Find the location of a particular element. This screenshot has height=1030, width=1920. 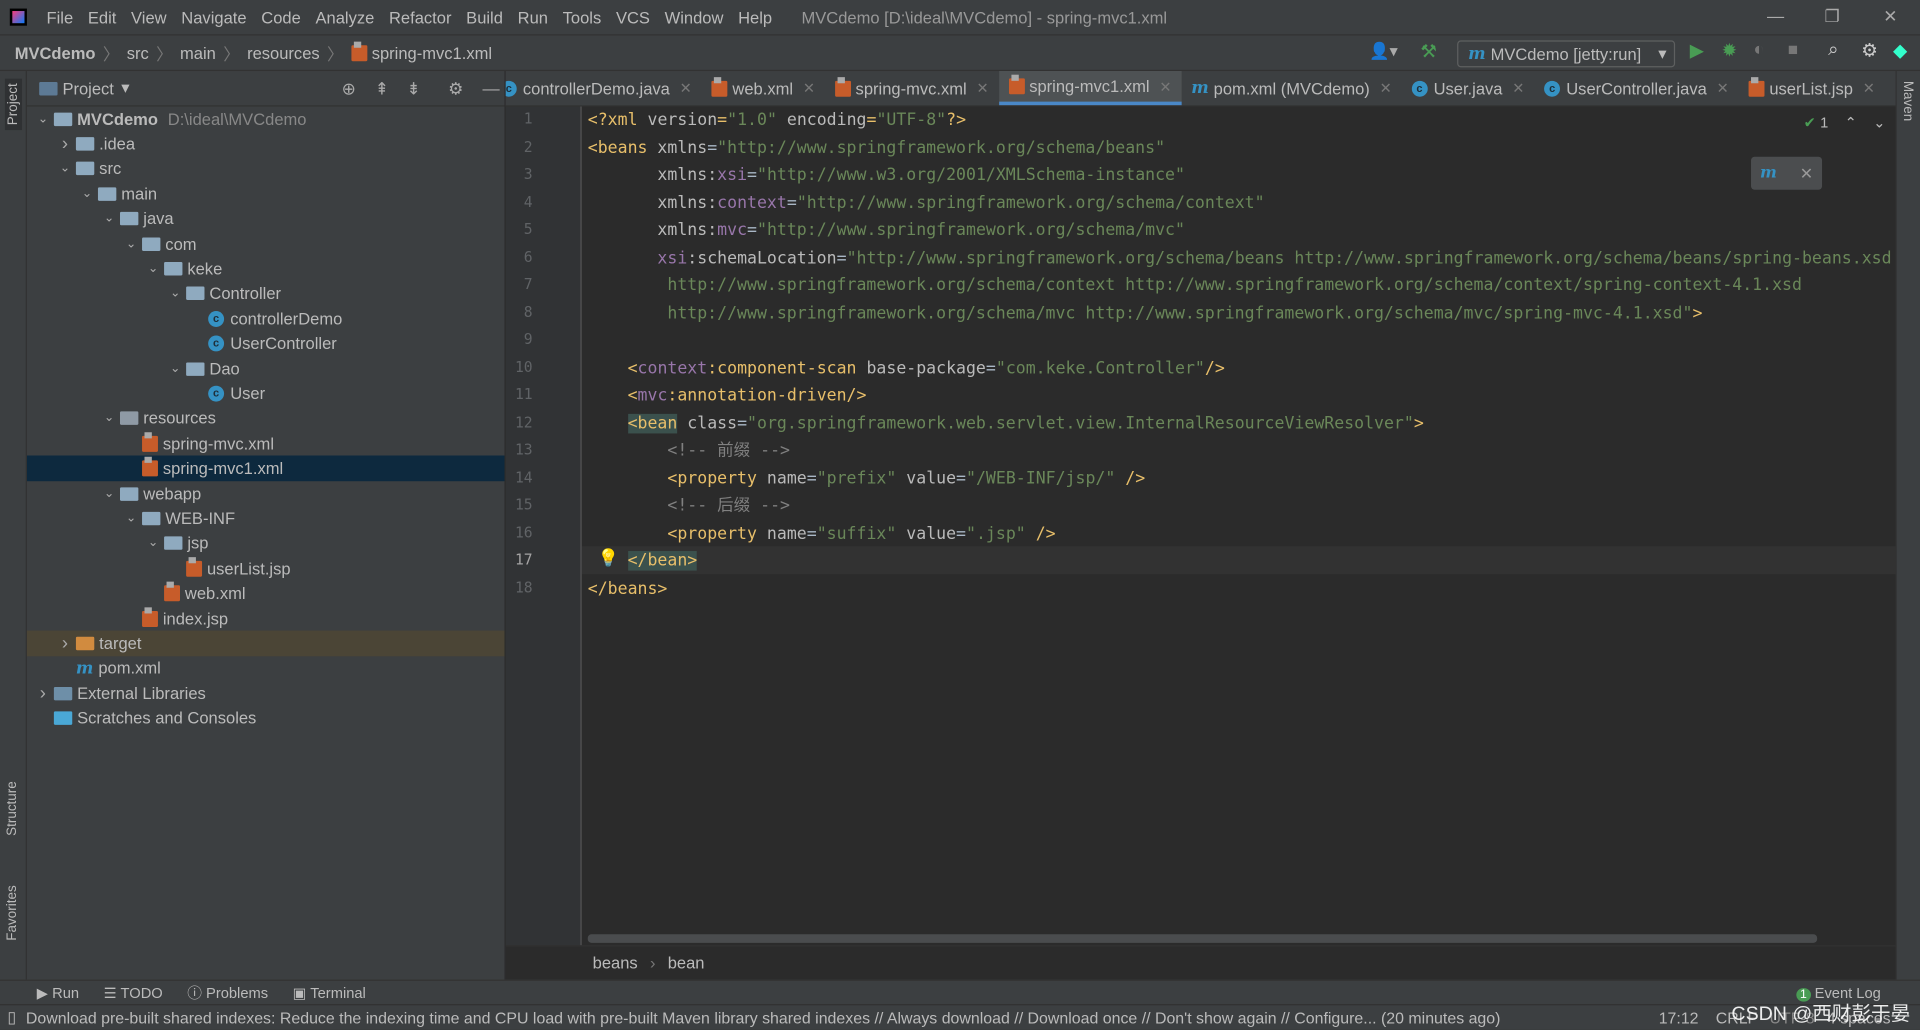

notification-icon: ▯ is located at coordinates (11, 1018).